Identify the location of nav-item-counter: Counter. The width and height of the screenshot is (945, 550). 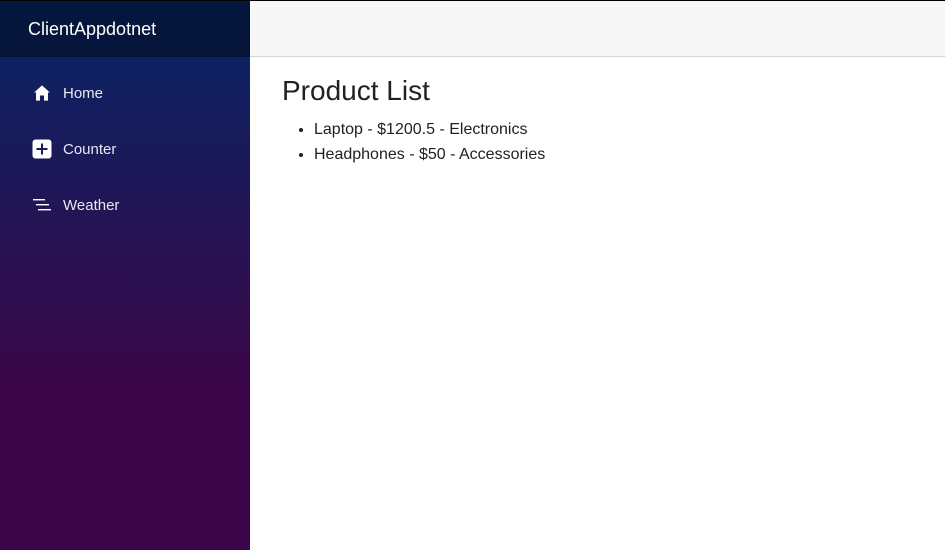
(125, 149).